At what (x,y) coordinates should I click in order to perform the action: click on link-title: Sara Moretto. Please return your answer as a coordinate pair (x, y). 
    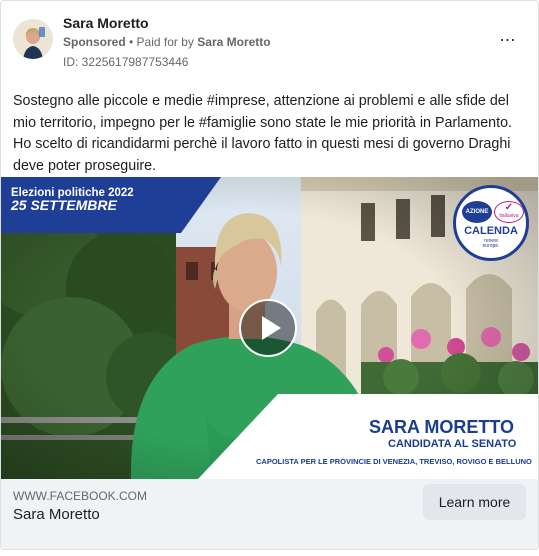
    Looking at the image, I should click on (56, 514).